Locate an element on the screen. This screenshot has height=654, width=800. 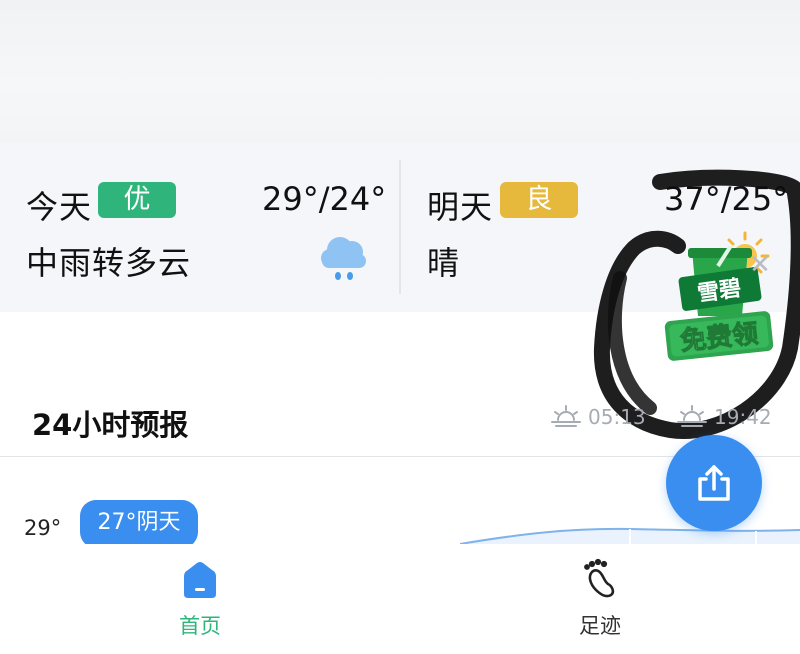
share-icon is located at coordinates (714, 483).